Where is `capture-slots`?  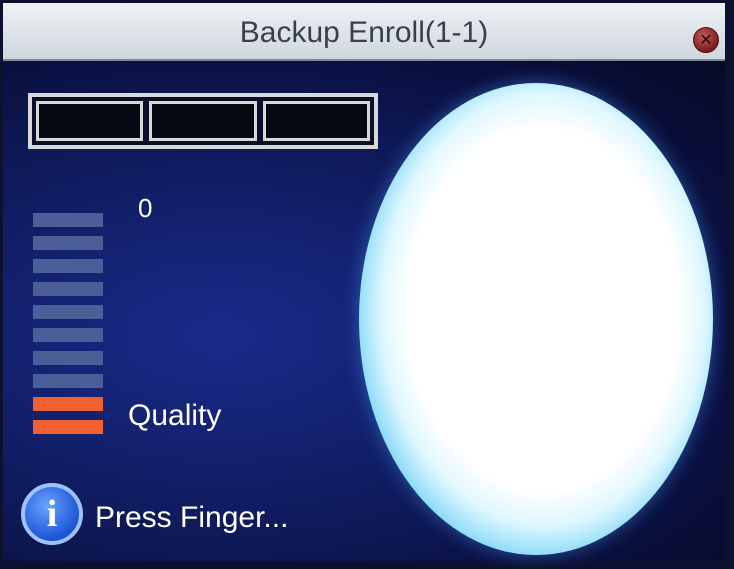 capture-slots is located at coordinates (203, 121).